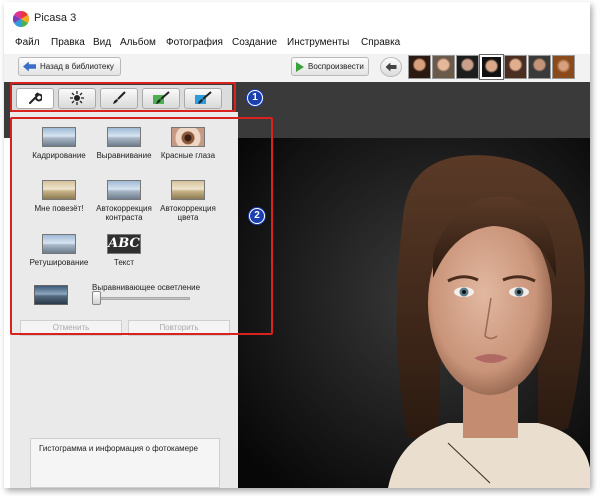 This screenshot has height=496, width=600. Describe the element at coordinates (491, 67) in the screenshot. I see `filmstrip-thumbnail-selected` at that location.